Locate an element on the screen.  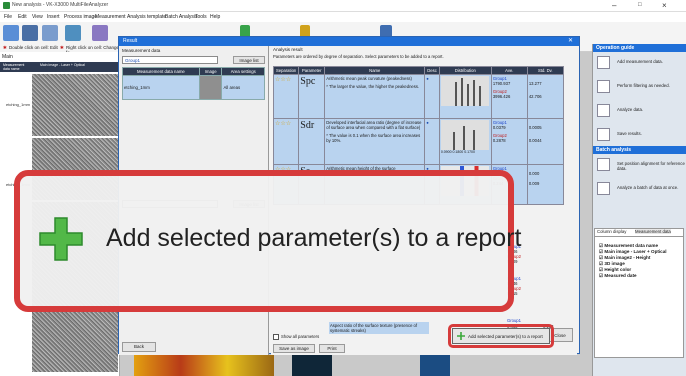
analyze-icon is located at coordinates (603, 110).